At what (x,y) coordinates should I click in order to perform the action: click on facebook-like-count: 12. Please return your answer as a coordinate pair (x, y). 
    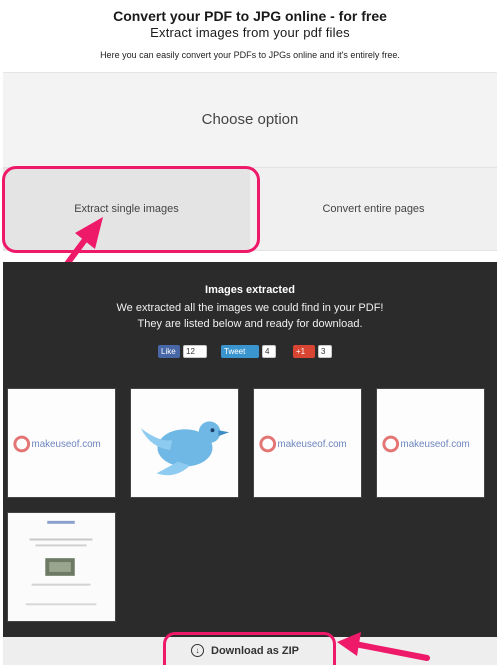
    Looking at the image, I should click on (195, 351).